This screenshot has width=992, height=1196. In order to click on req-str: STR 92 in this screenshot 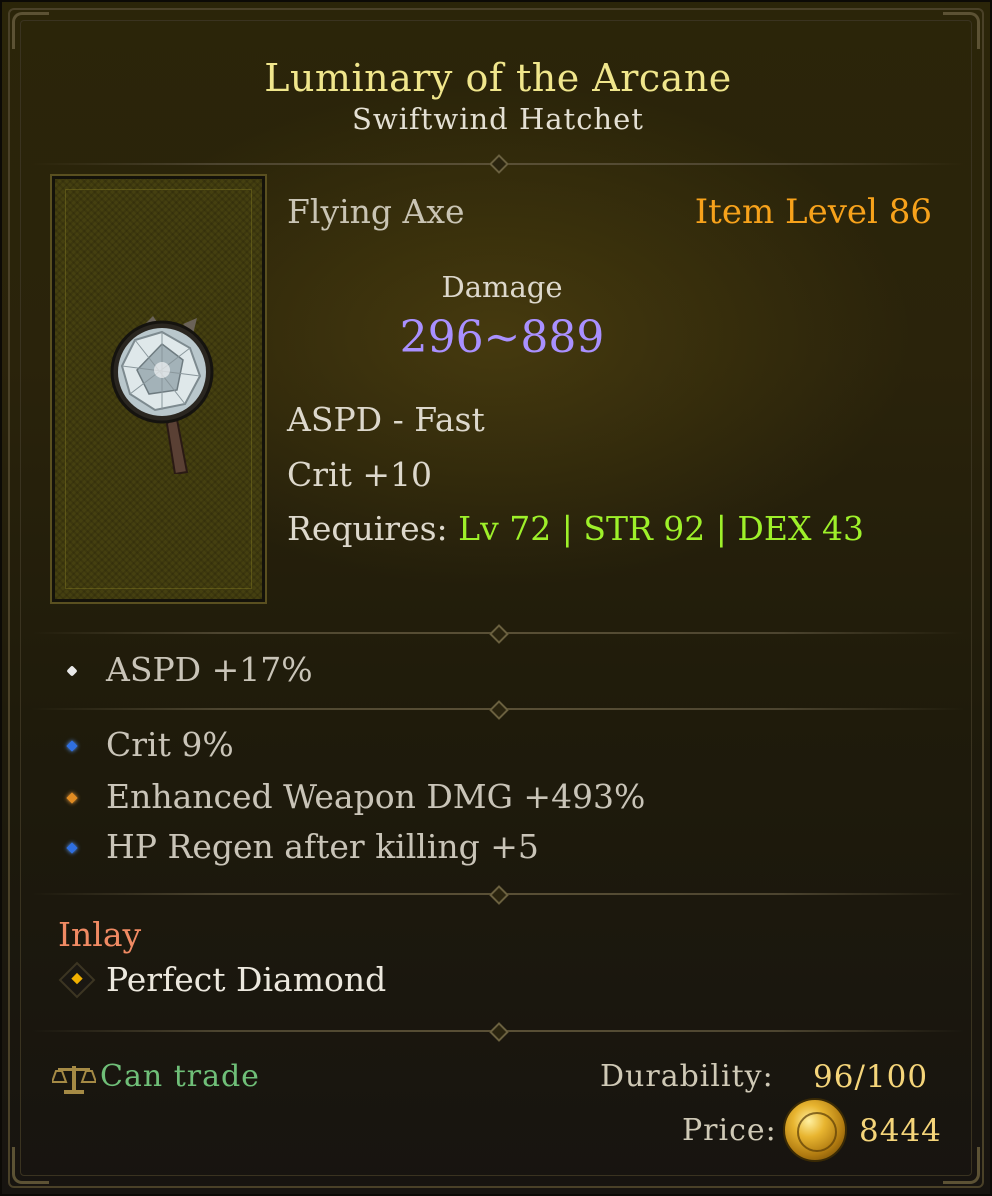, I will do `click(644, 528)`.